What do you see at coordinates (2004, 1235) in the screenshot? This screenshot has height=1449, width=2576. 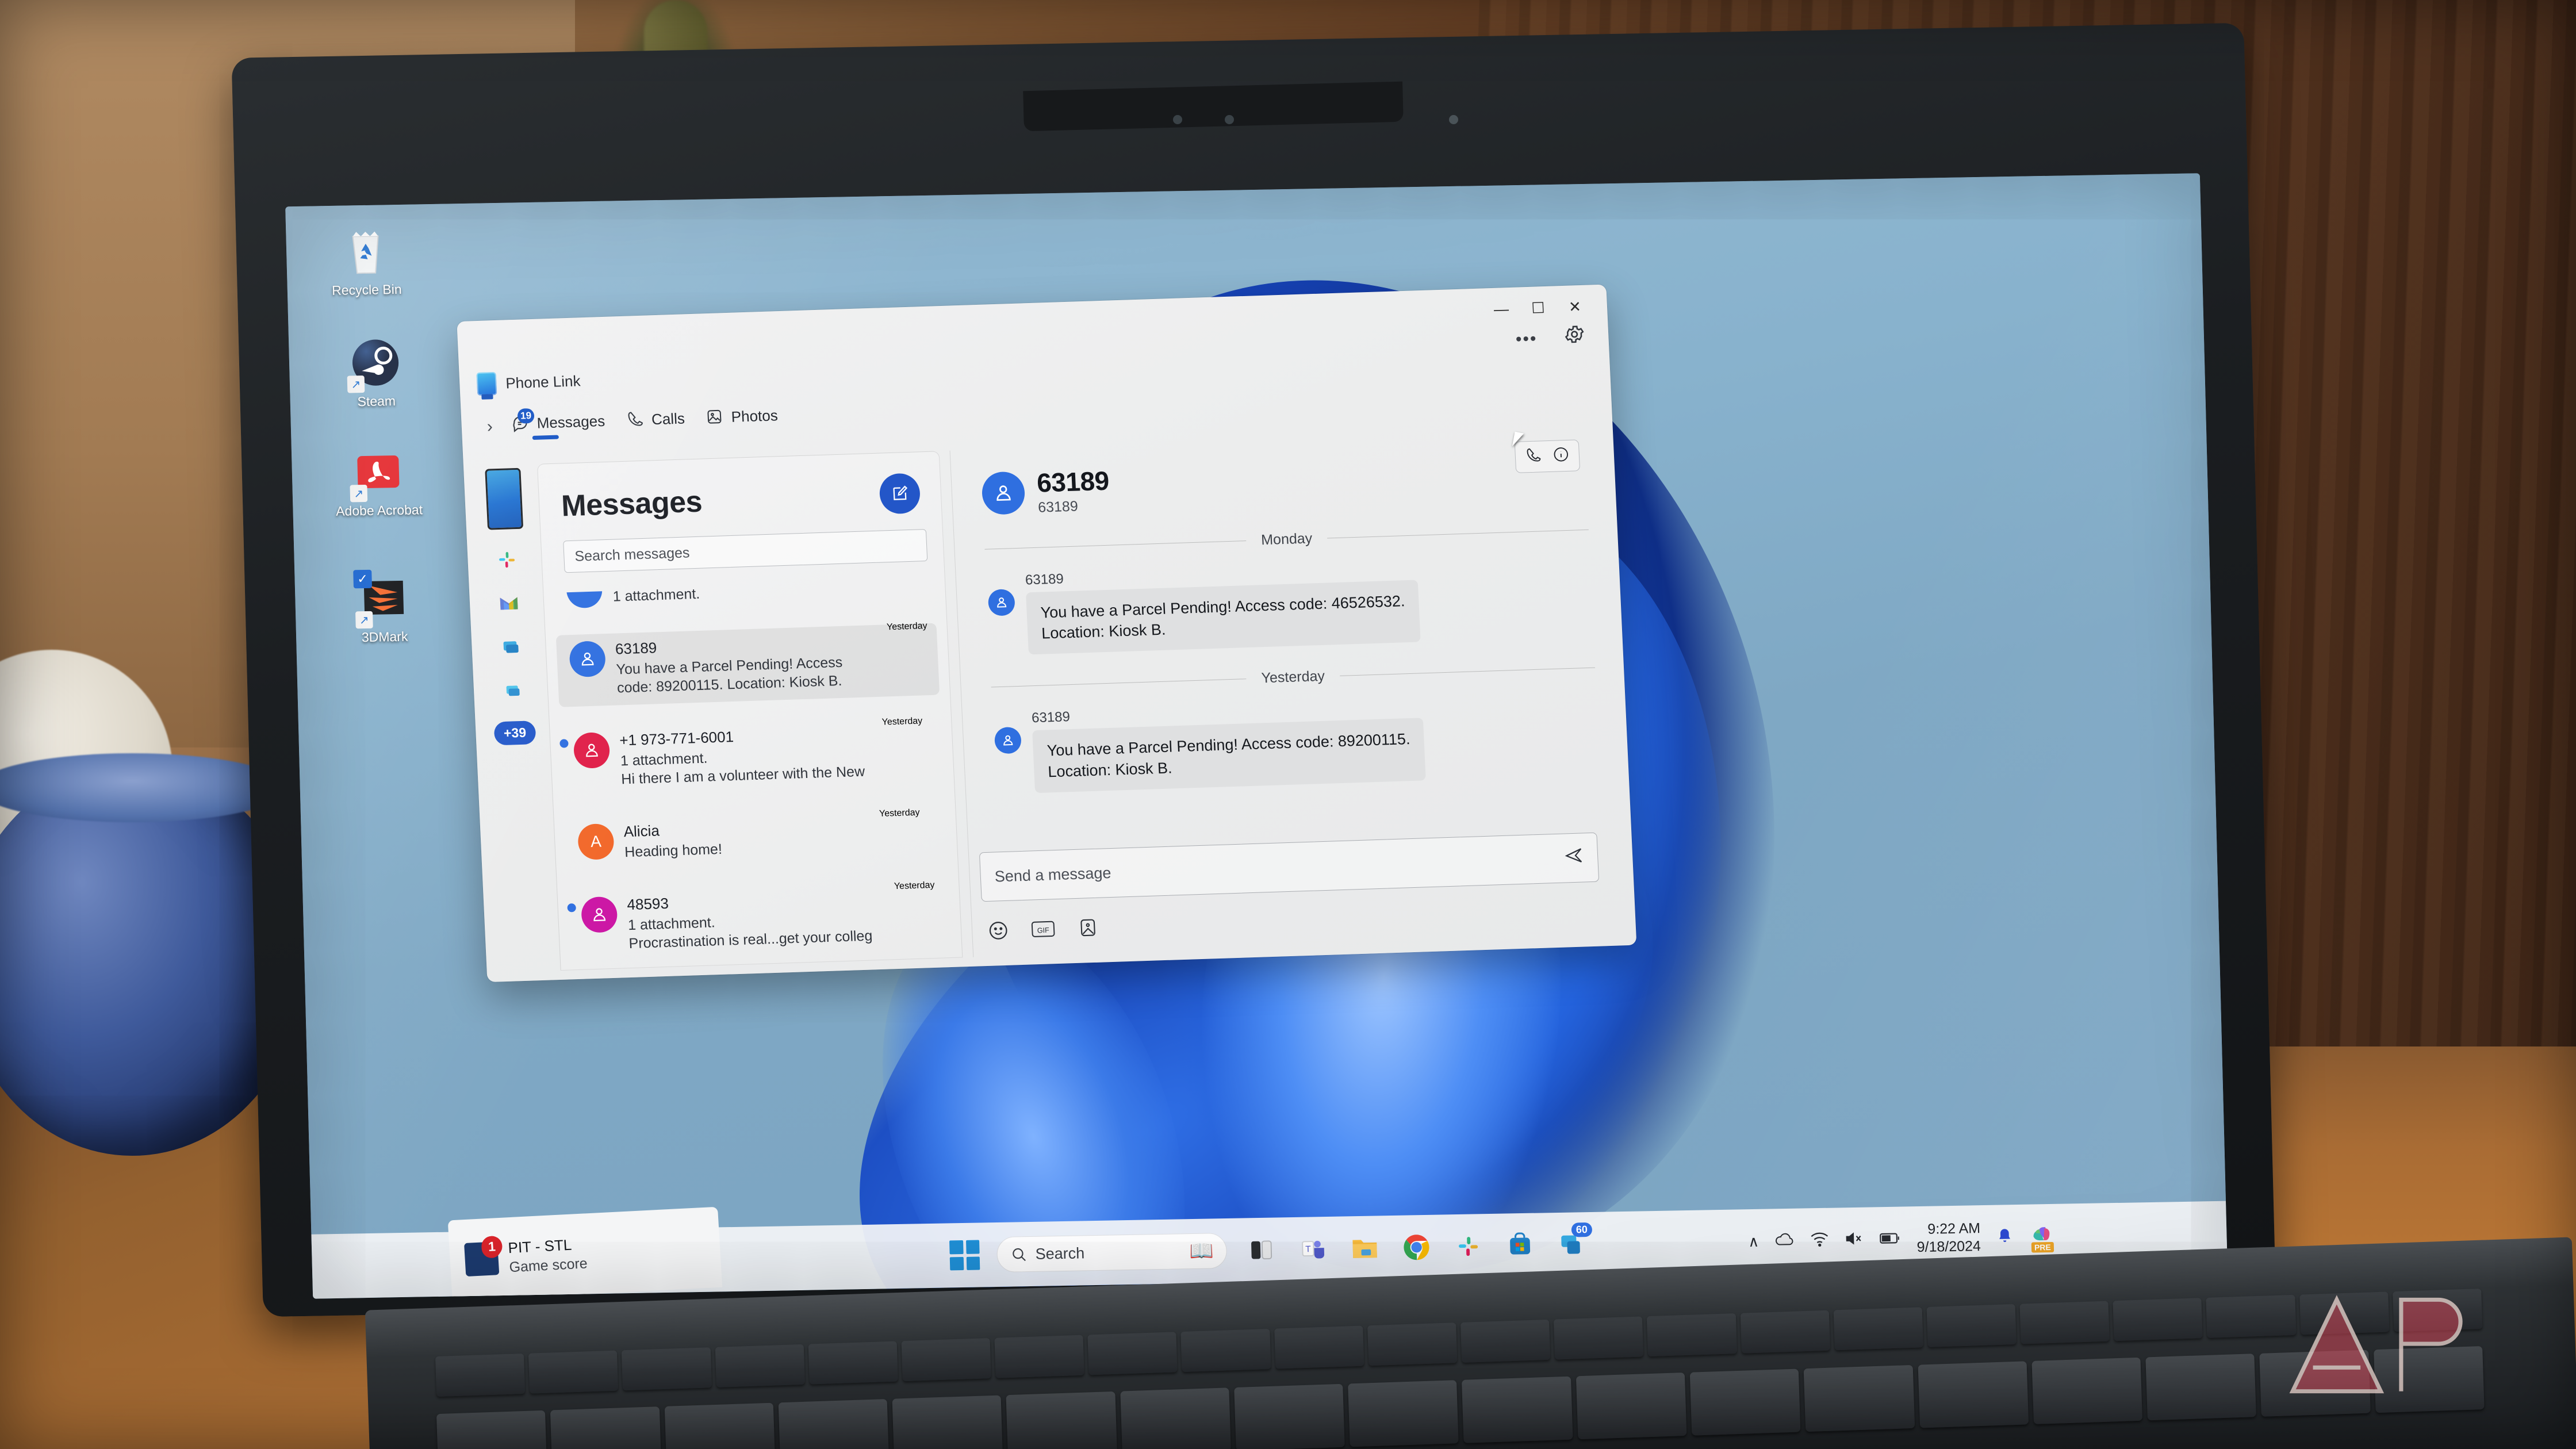 I see `bell-icon` at bounding box center [2004, 1235].